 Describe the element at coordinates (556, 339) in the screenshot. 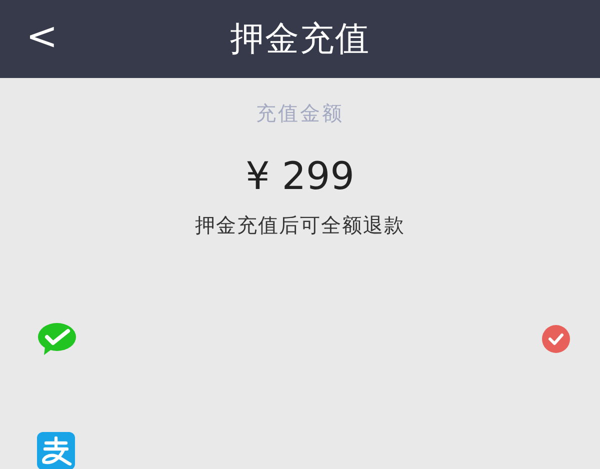

I see `check-icon` at that location.